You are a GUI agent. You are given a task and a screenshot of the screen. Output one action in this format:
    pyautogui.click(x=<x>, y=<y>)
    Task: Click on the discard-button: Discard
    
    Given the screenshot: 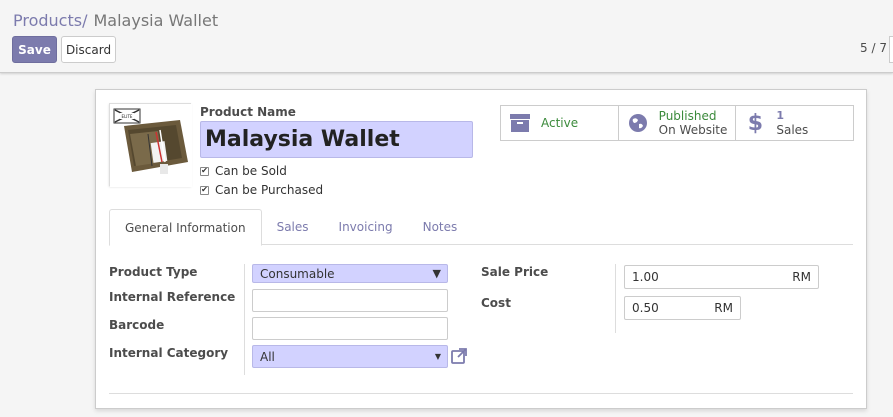 What is the action you would take?
    pyautogui.click(x=88, y=49)
    